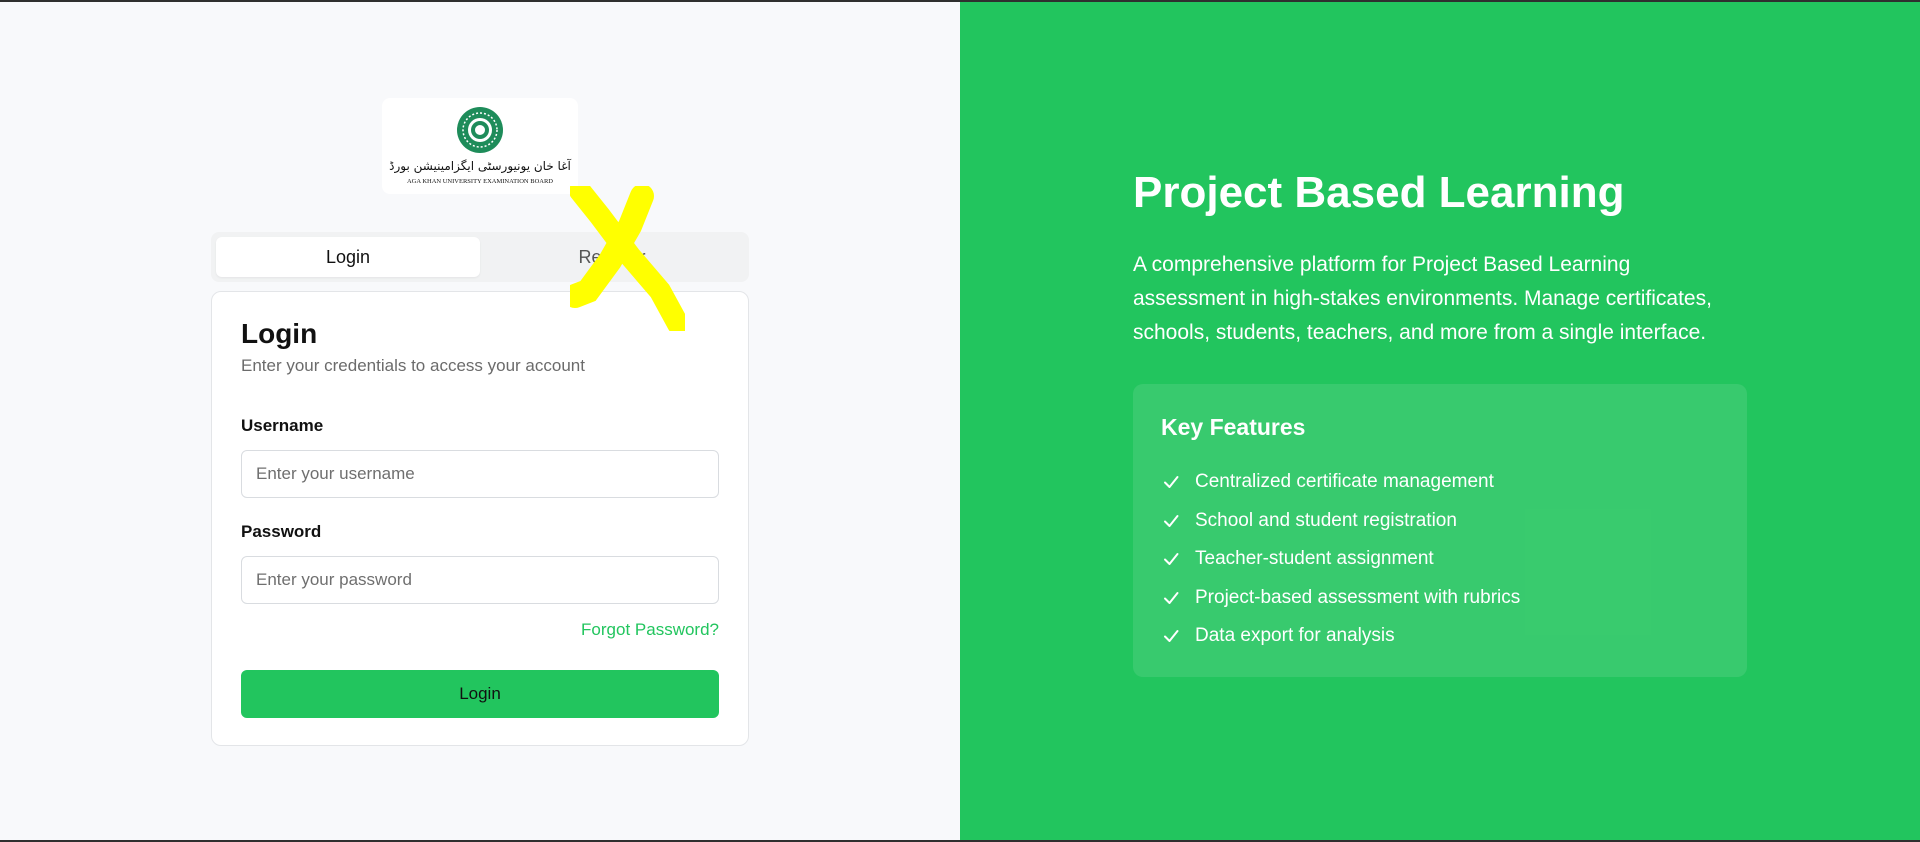  What do you see at coordinates (1379, 192) in the screenshot?
I see `hero-title: Project Based Learning` at bounding box center [1379, 192].